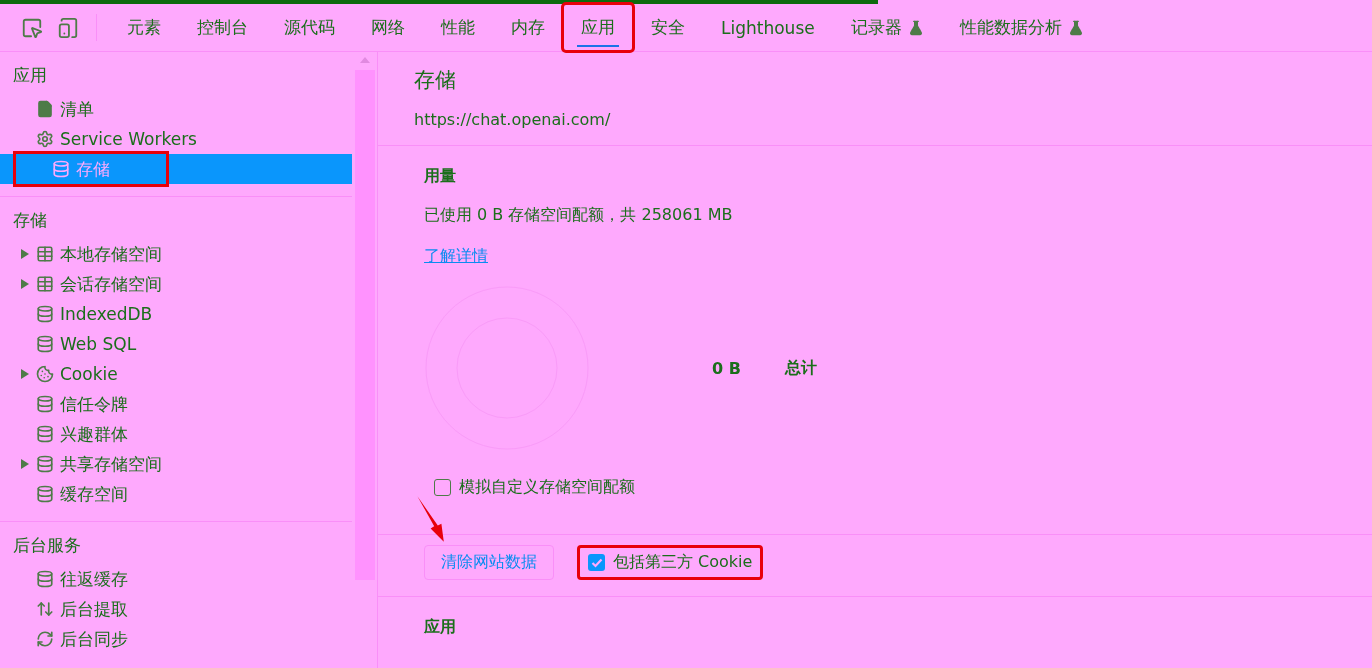 The image size is (1372, 668). I want to click on sidebar-item-label: 后台同步, so click(94, 639).